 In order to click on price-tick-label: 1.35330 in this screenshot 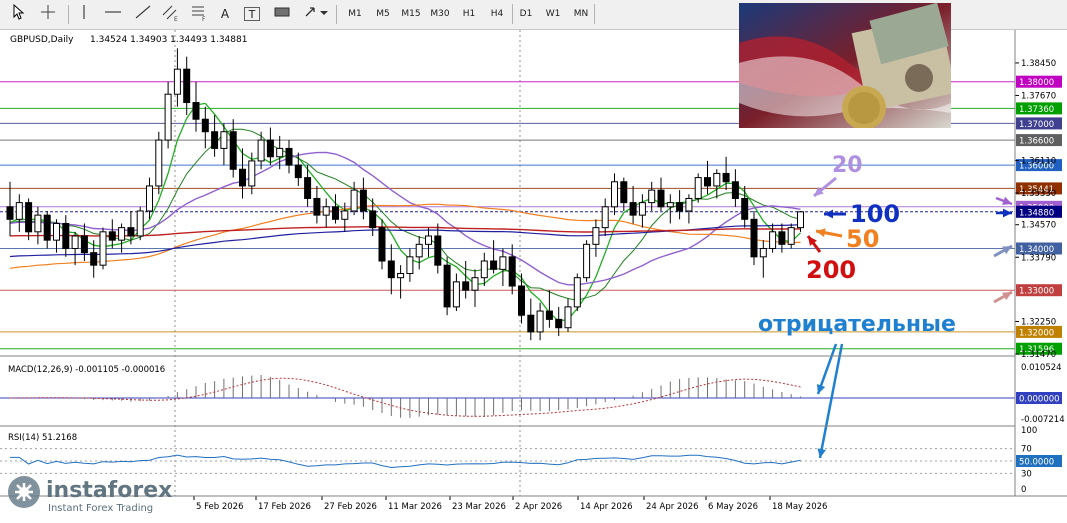, I will do `click(1038, 194)`.